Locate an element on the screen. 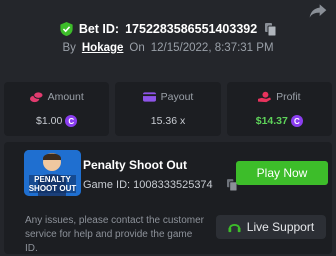 The height and width of the screenshot is (256, 336). game-id-row: Game ID: 1008333525374 is located at coordinates (160, 185).